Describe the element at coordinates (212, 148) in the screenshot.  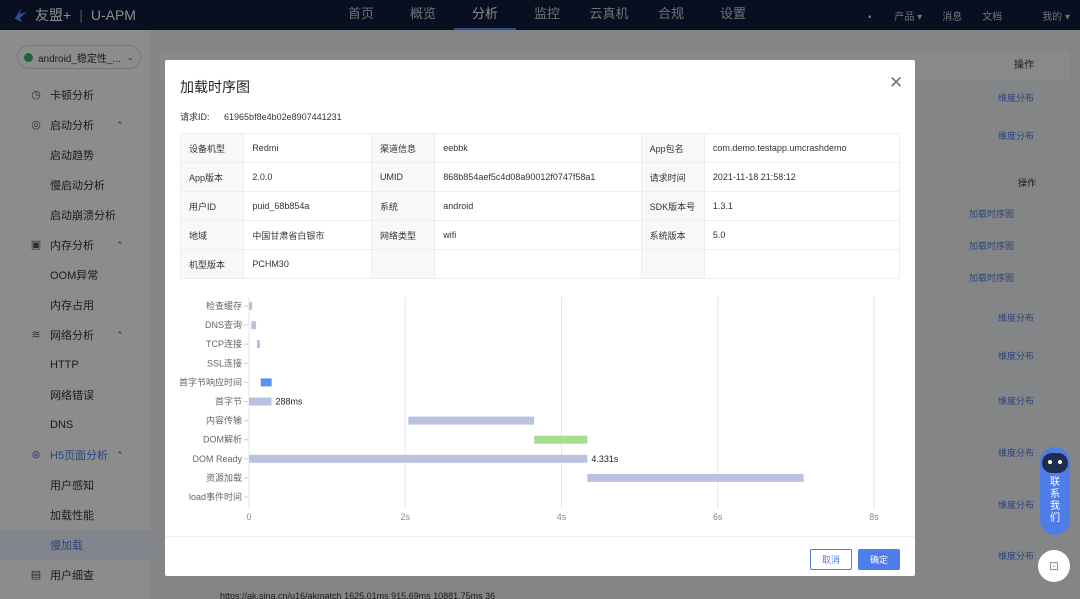
I see `info-key: 设备机型` at that location.